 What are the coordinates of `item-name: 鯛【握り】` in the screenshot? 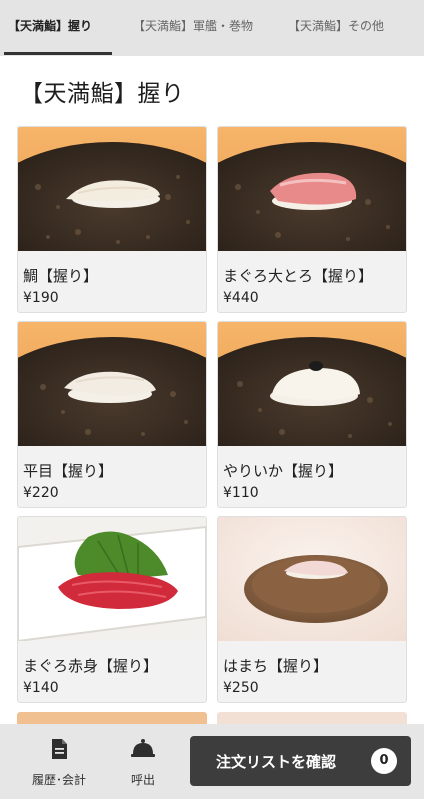 It's located at (61, 276).